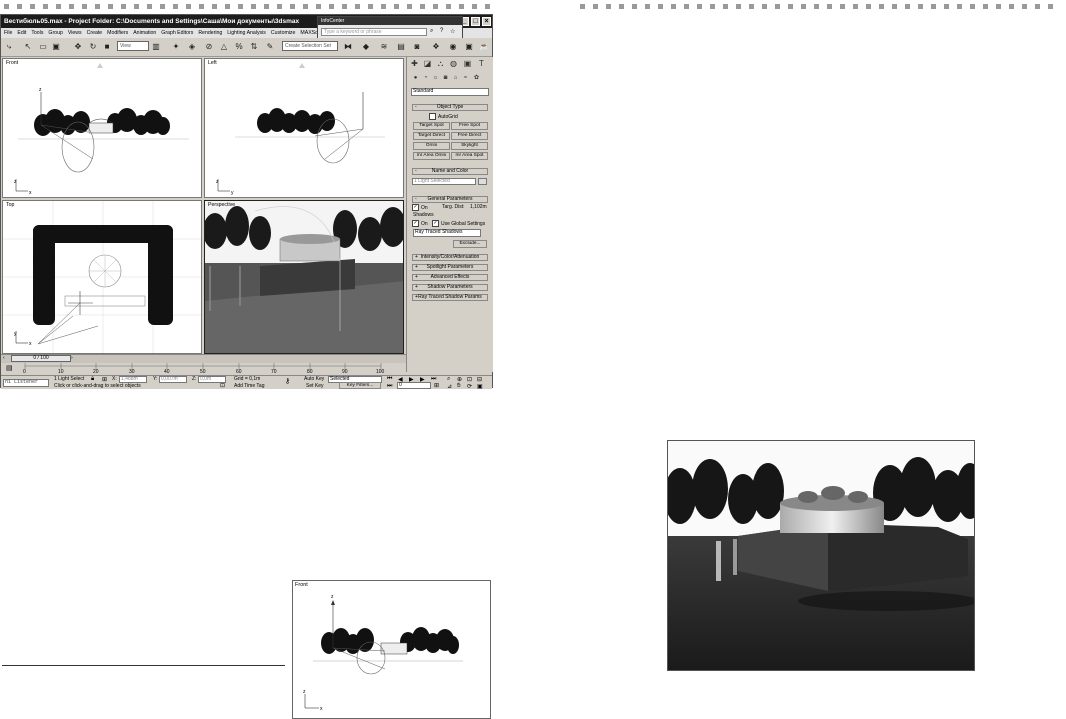 Image resolution: width=1066 pixels, height=719 pixels. Describe the element at coordinates (450, 199) in the screenshot. I see `general-parameters-rollout: - General Parameters` at that location.